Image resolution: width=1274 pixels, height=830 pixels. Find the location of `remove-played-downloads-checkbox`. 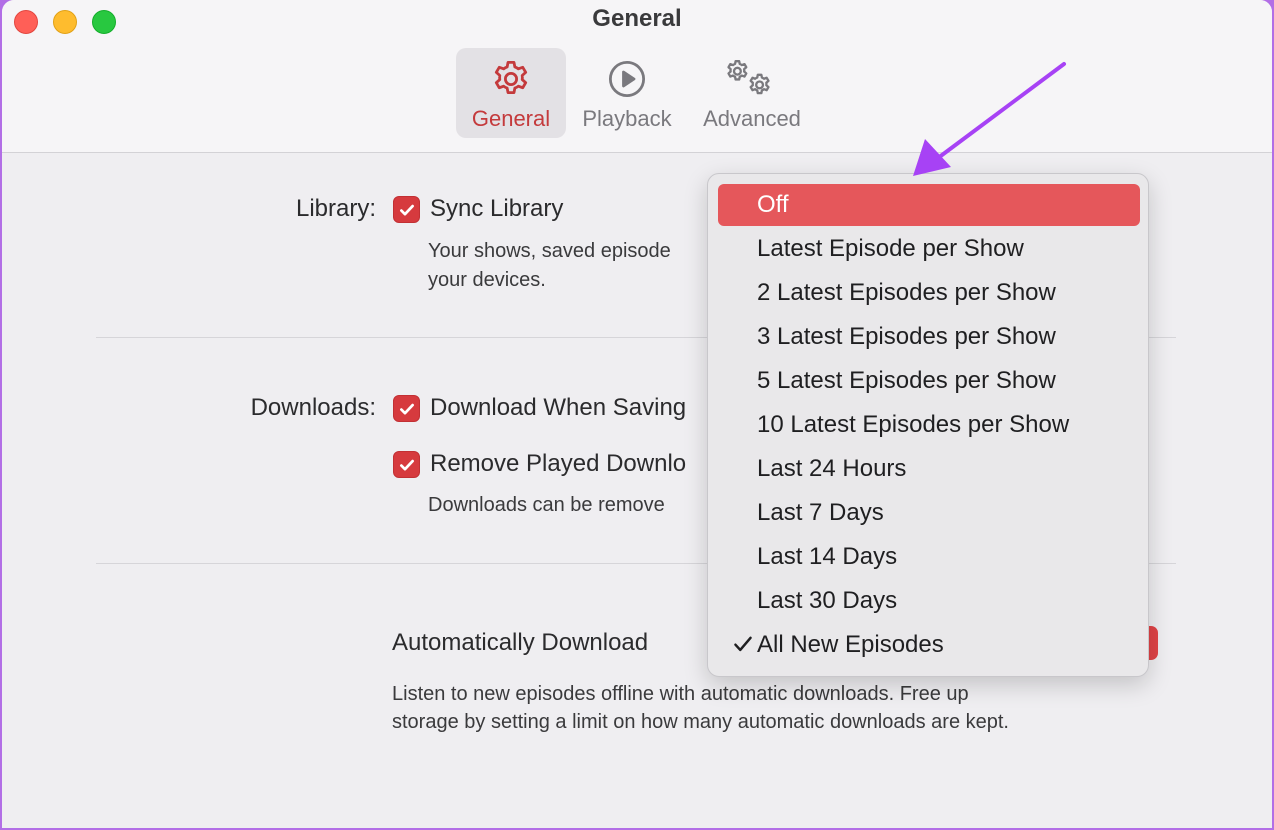

remove-played-downloads-checkbox is located at coordinates (406, 464).